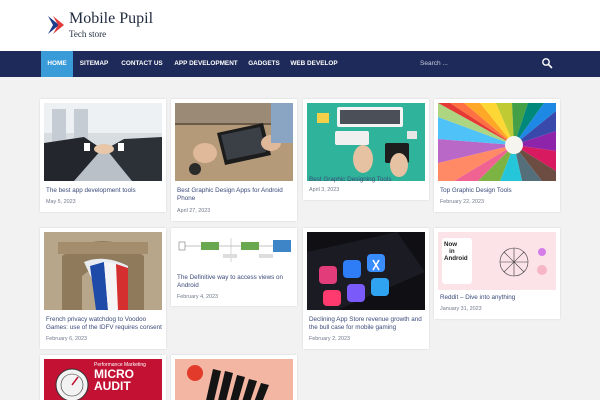 The image size is (600, 400). I want to click on post-thumbnail-designer-desk, so click(366, 142).